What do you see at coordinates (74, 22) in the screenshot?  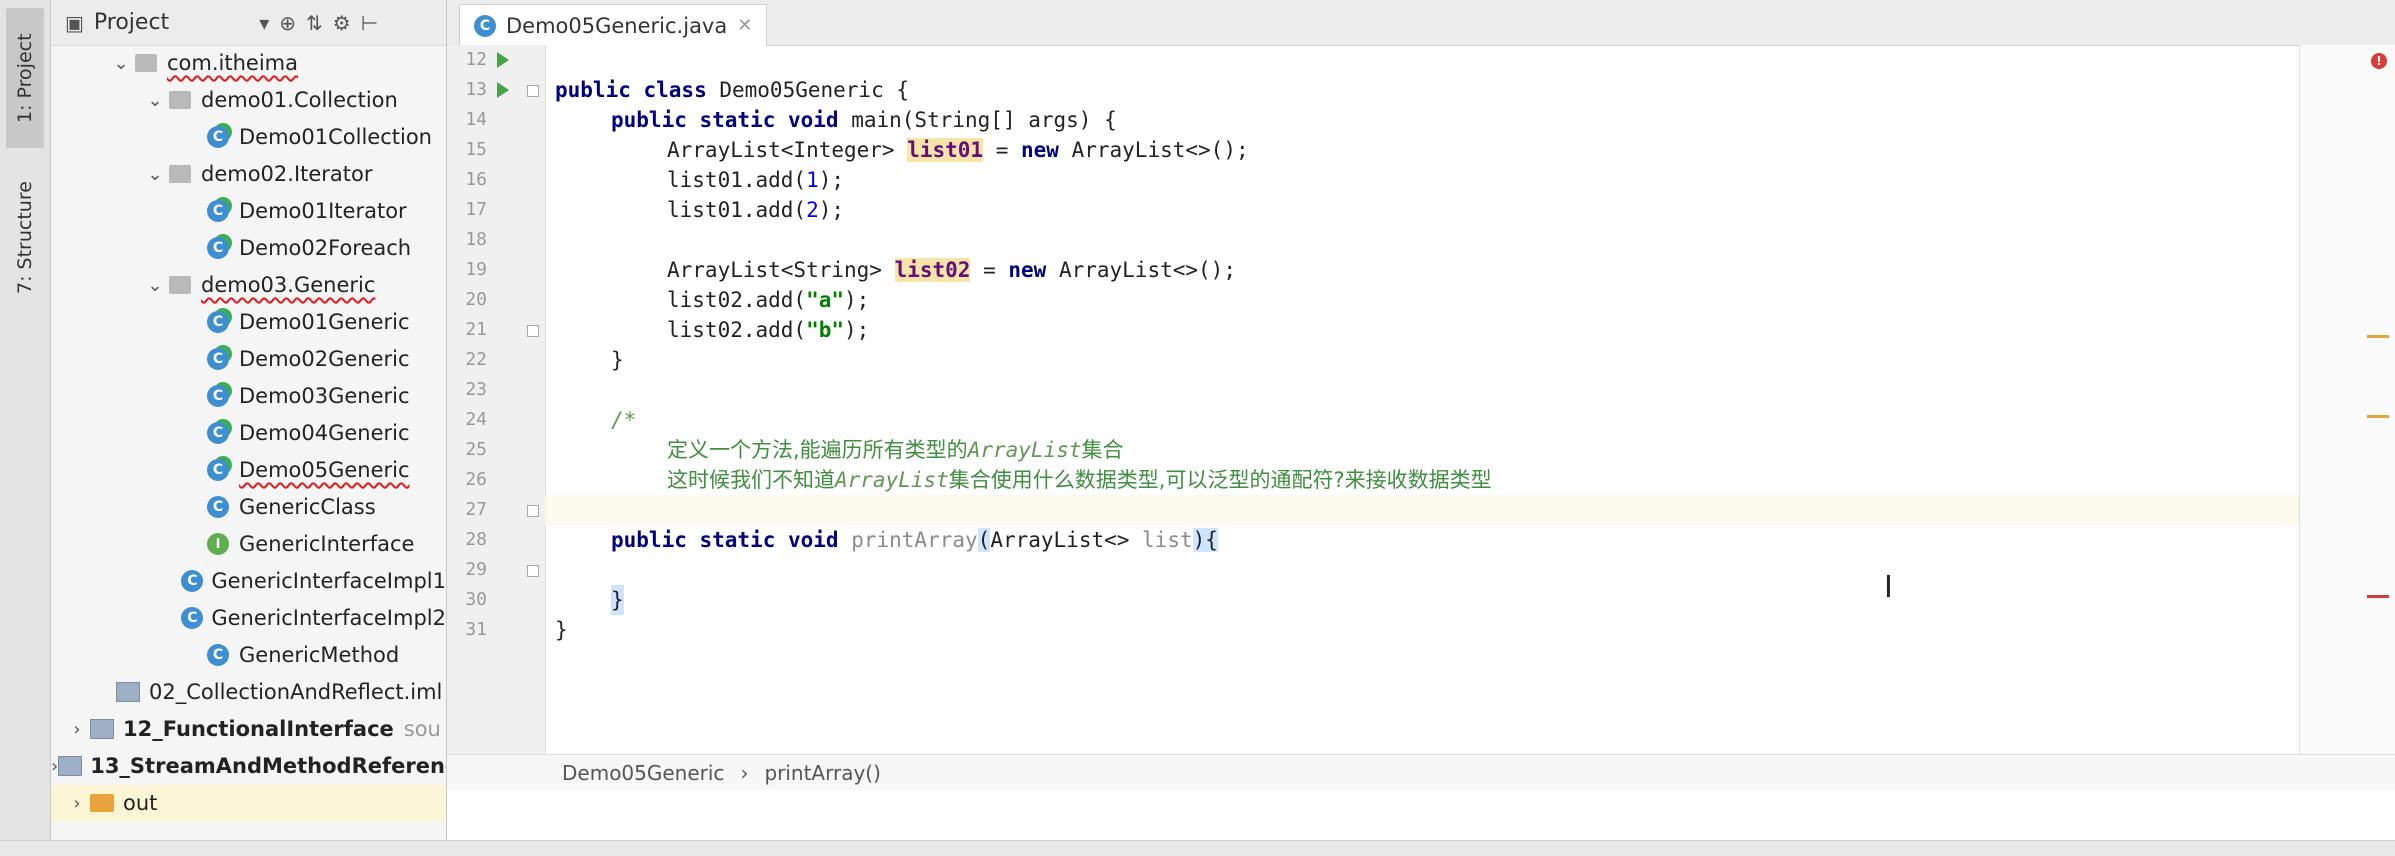 I see `project-view-icon: ▣` at bounding box center [74, 22].